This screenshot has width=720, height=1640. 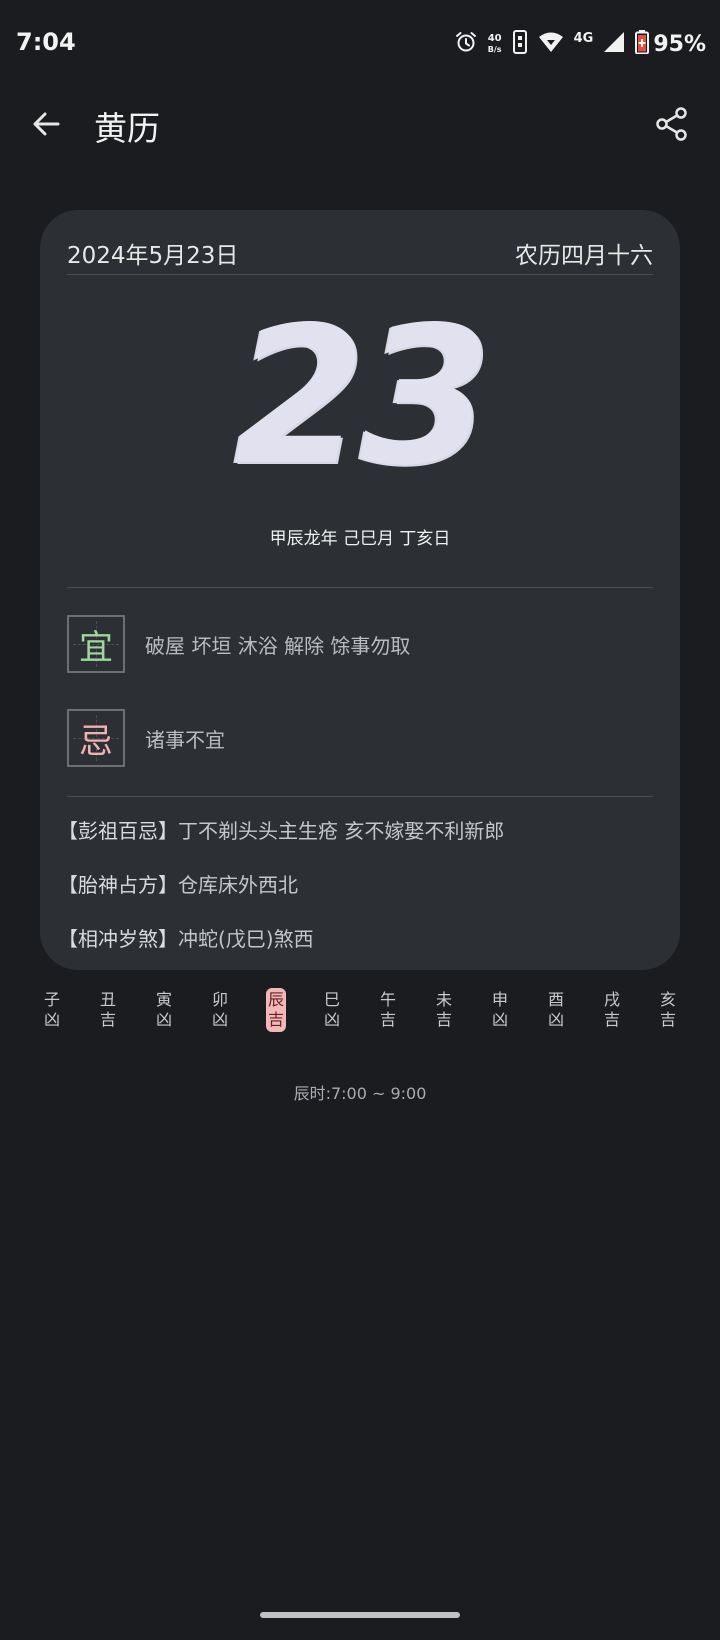 What do you see at coordinates (500, 1010) in the screenshot?
I see `hour-item-shen: 申凶` at bounding box center [500, 1010].